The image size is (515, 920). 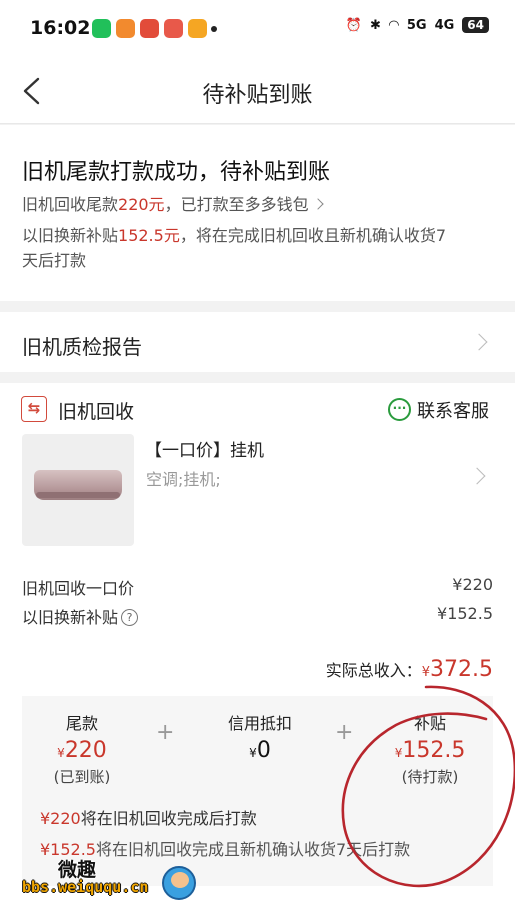 I want to click on air-conditioner-edge, so click(x=78, y=495).